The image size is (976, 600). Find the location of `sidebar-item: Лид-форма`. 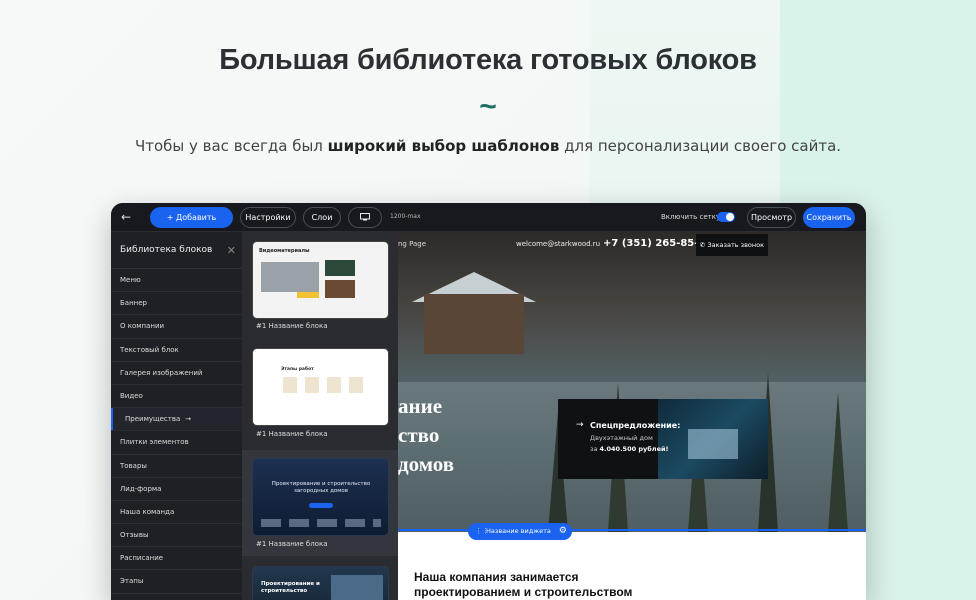

sidebar-item: Лид-форма is located at coordinates (176, 489).